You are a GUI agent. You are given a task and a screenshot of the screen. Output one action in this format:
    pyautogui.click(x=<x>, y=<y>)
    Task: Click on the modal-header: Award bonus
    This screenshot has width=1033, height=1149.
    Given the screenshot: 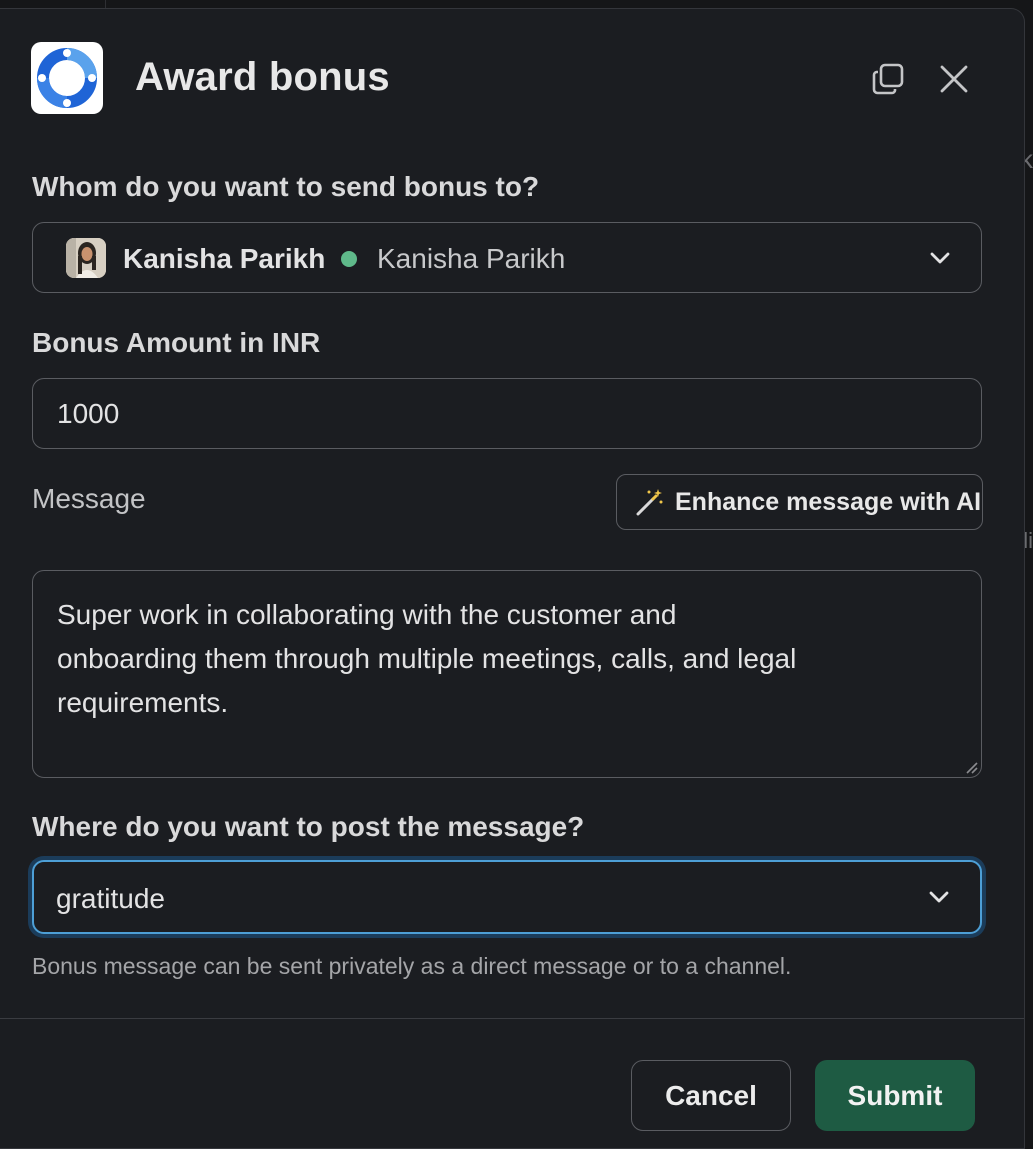 What is the action you would take?
    pyautogui.click(x=512, y=79)
    